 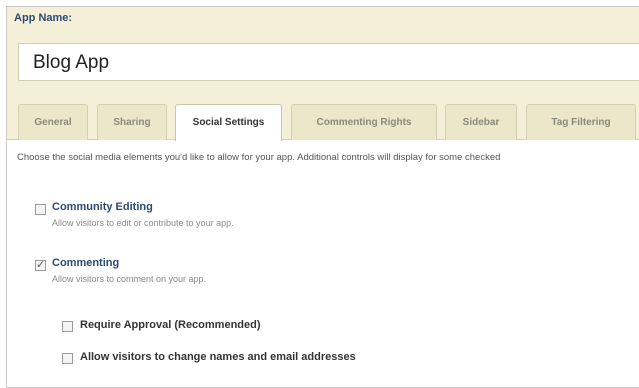 What do you see at coordinates (364, 122) in the screenshot?
I see `tab-commenting-rights: Commenting Rights` at bounding box center [364, 122].